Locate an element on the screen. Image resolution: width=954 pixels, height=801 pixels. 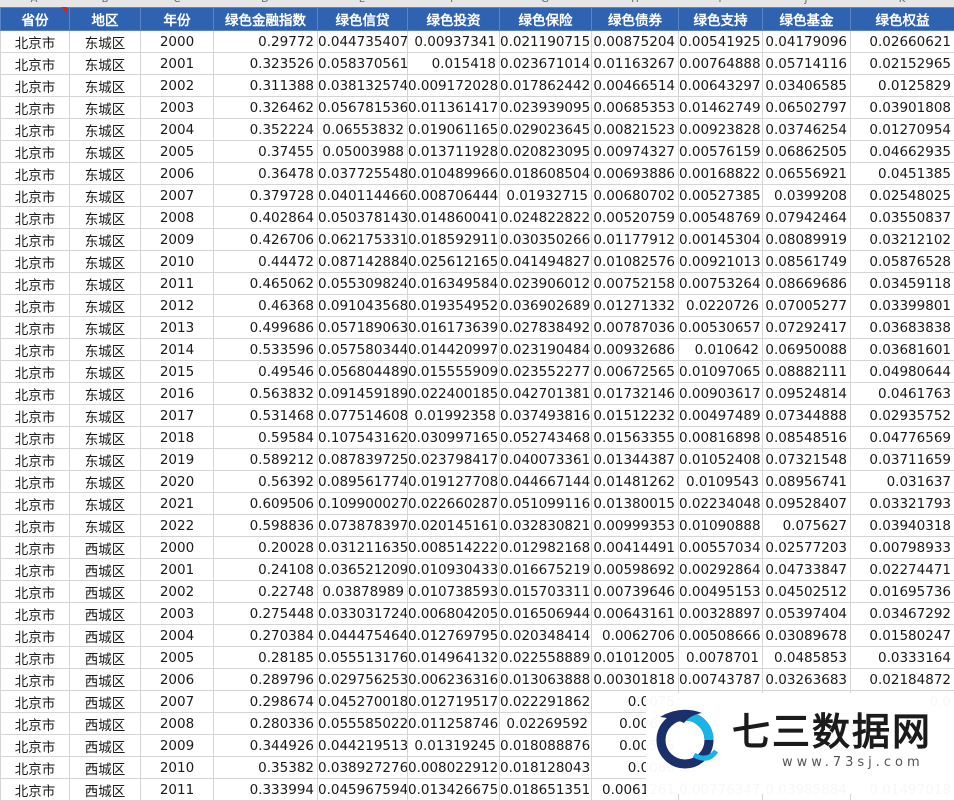
table-cell: 0.59584 is located at coordinates (266, 438).